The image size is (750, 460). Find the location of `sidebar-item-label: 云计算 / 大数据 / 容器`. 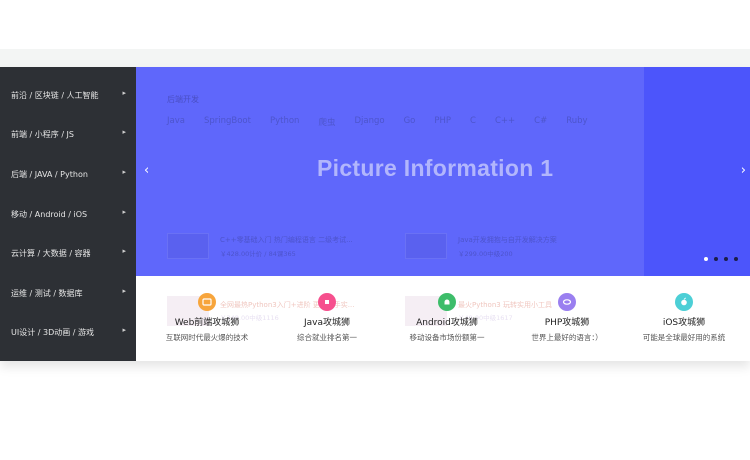

sidebar-item-label: 云计算 / 大数据 / 容器 is located at coordinates (51, 253).